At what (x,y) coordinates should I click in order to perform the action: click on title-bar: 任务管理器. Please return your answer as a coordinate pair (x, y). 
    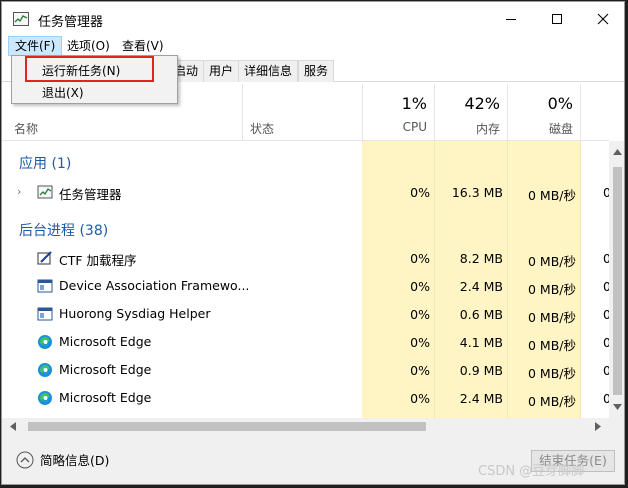
    Looking at the image, I should click on (313, 19).